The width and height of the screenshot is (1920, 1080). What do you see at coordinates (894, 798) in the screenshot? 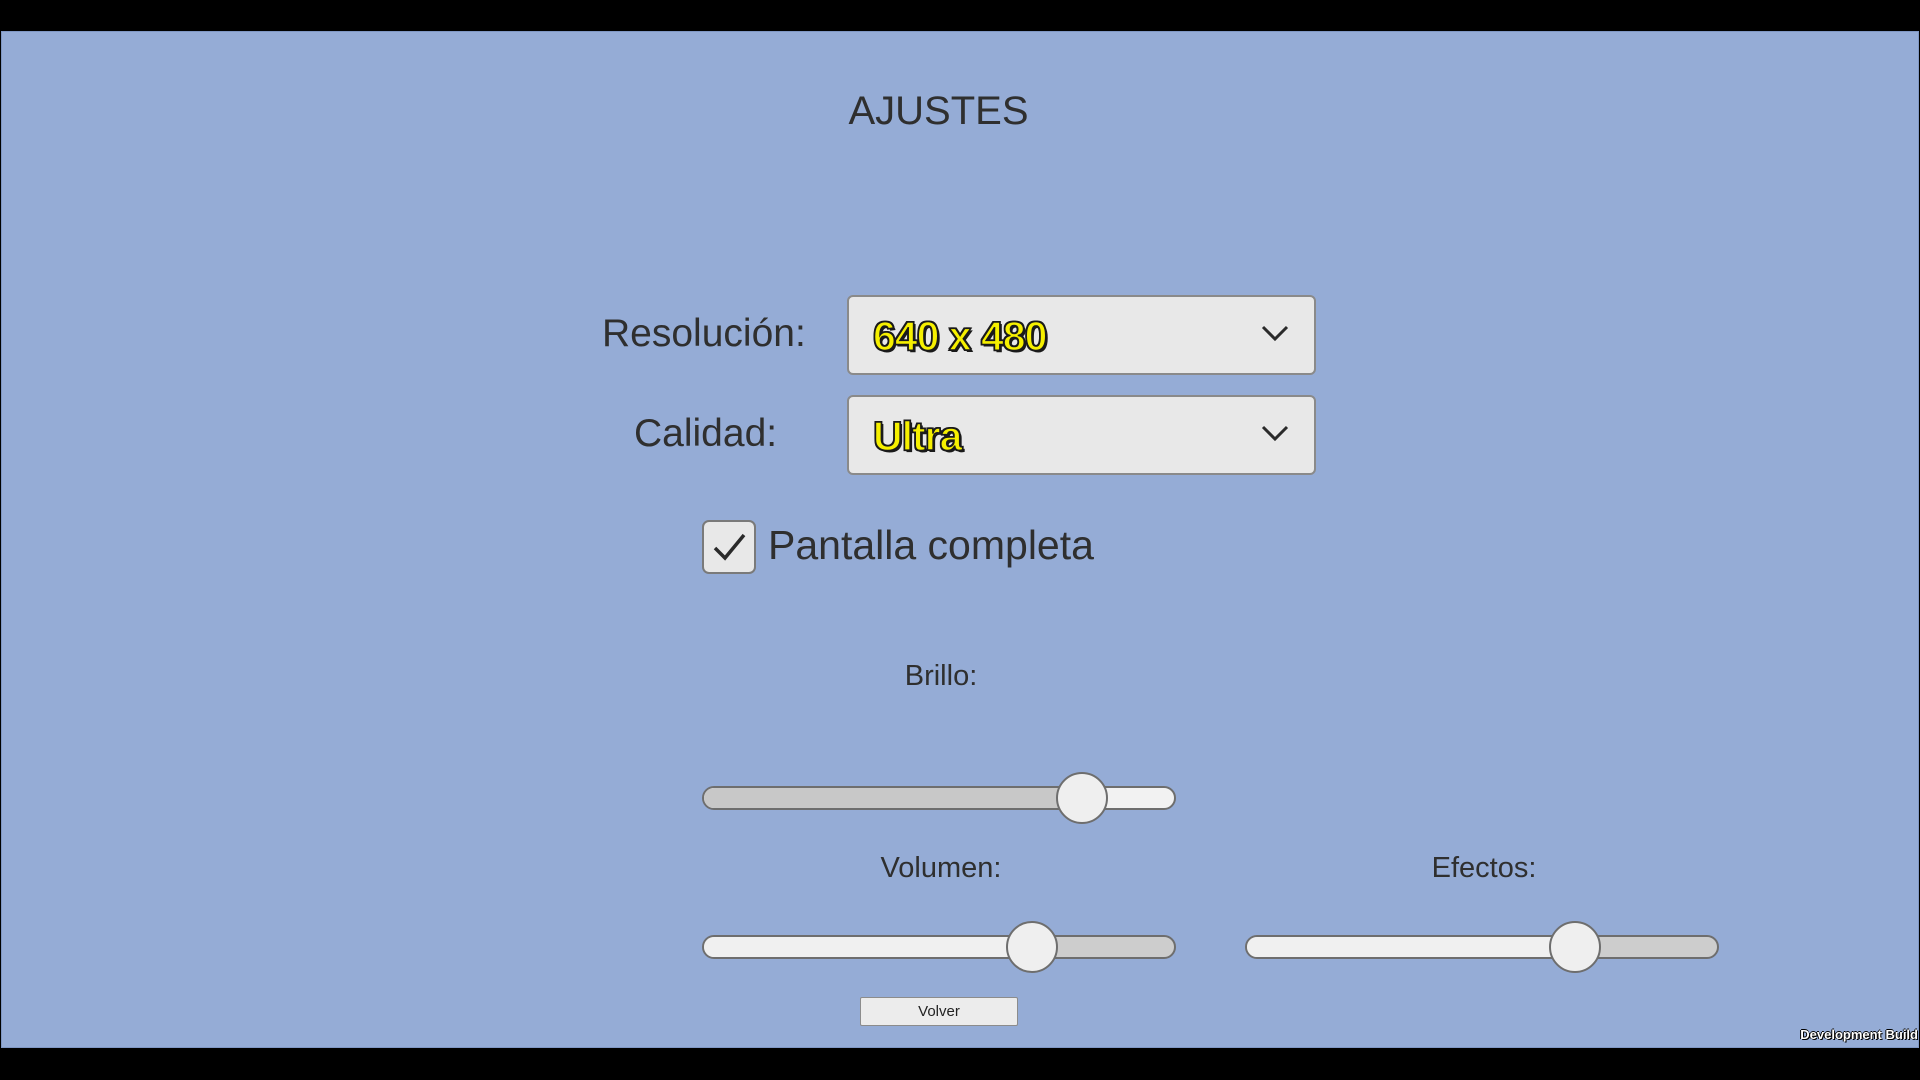
I see `brightness-fill` at bounding box center [894, 798].